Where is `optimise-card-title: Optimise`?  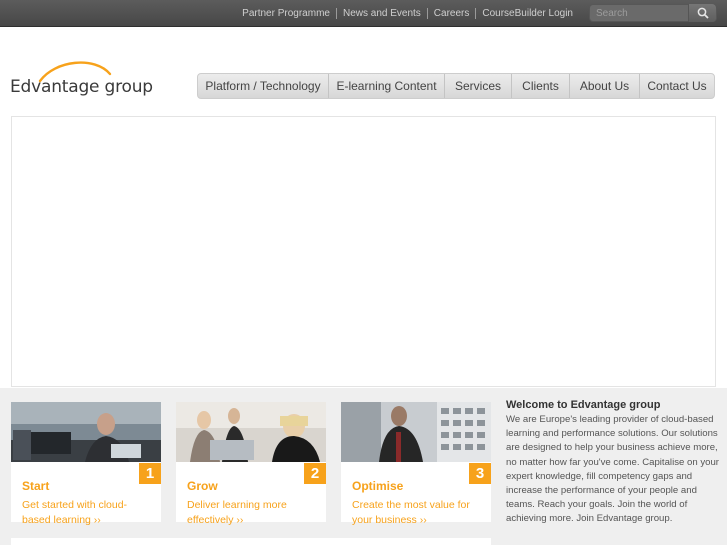
optimise-card-title: Optimise is located at coordinates (377, 486).